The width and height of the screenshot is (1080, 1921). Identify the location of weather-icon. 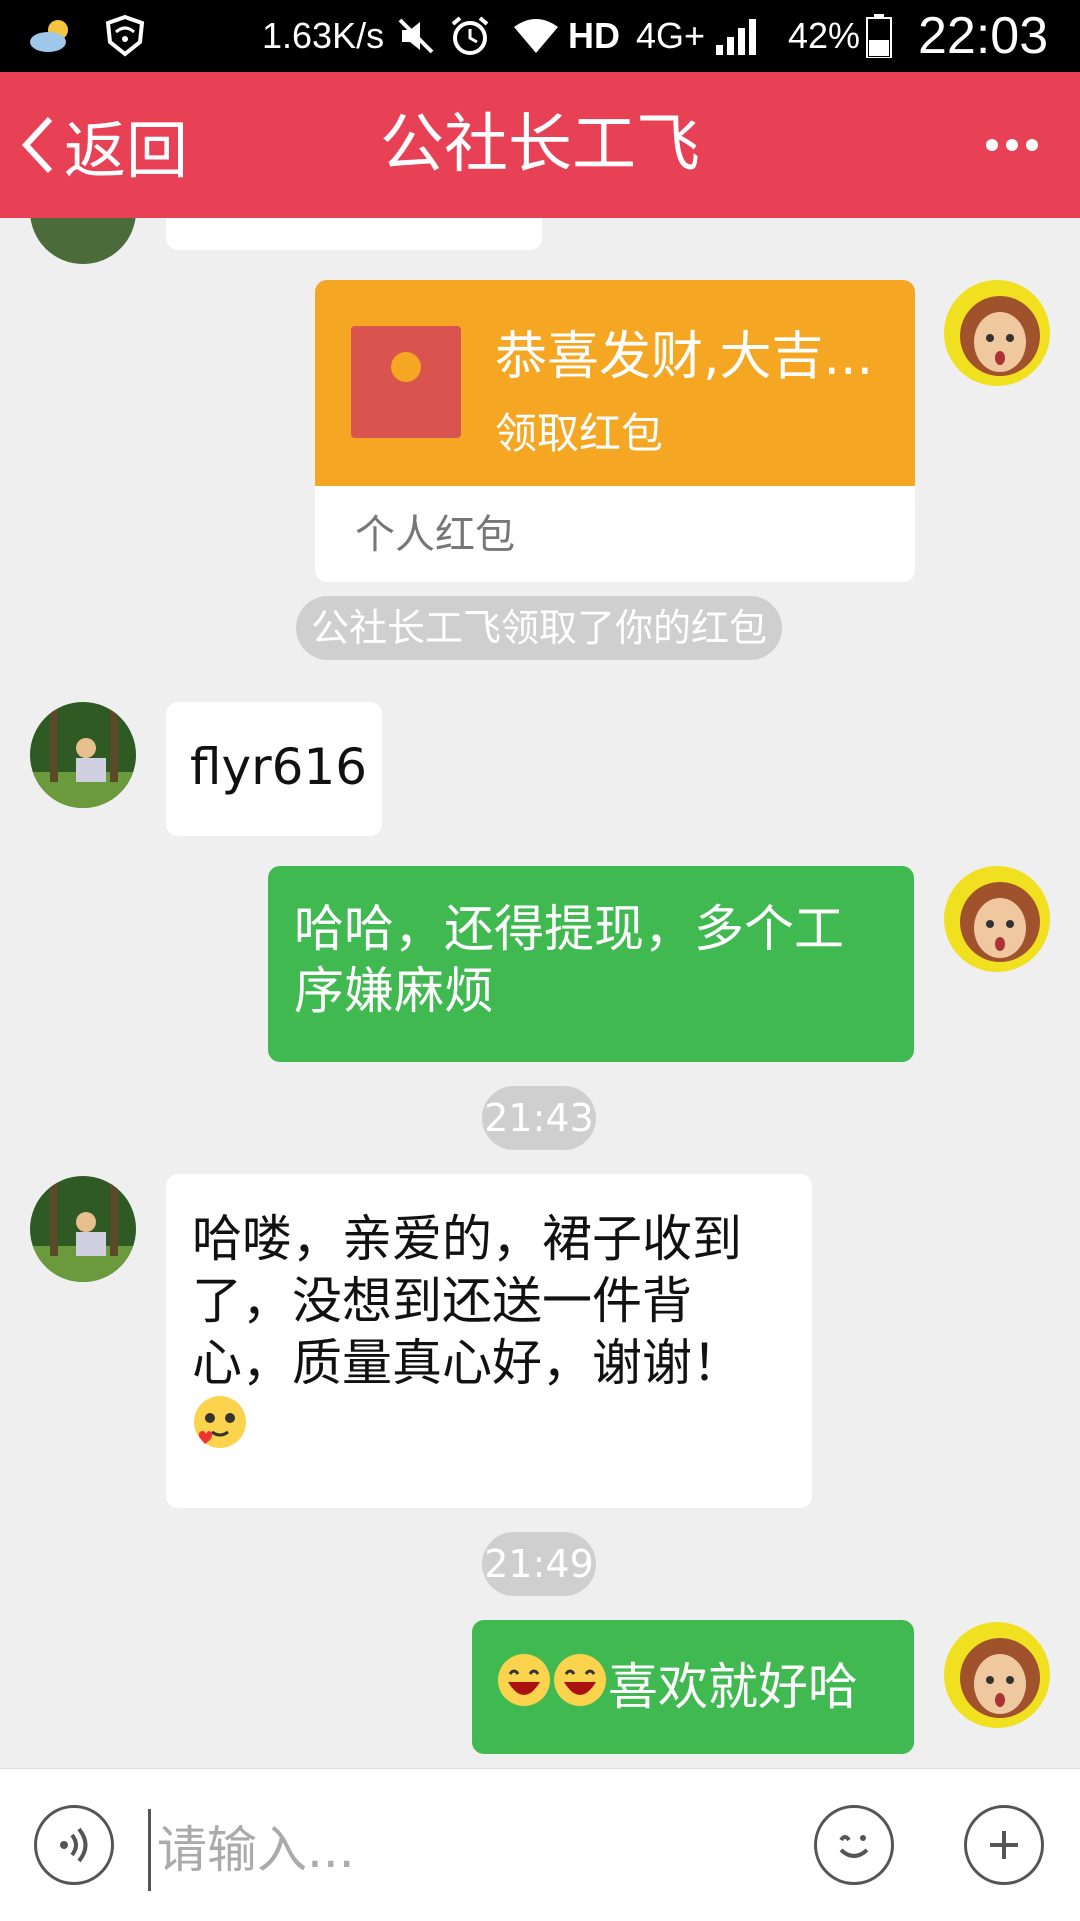
(51, 36).